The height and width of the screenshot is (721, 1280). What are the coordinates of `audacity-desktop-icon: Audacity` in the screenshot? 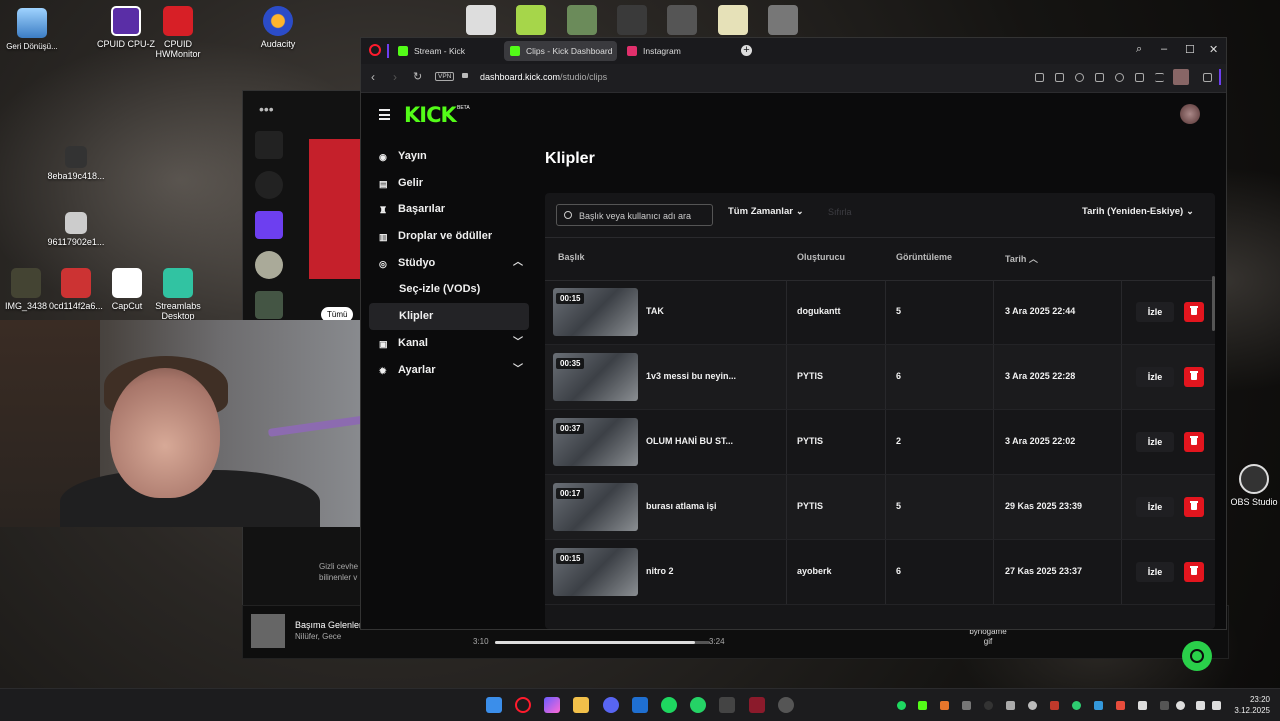 It's located at (278, 27).